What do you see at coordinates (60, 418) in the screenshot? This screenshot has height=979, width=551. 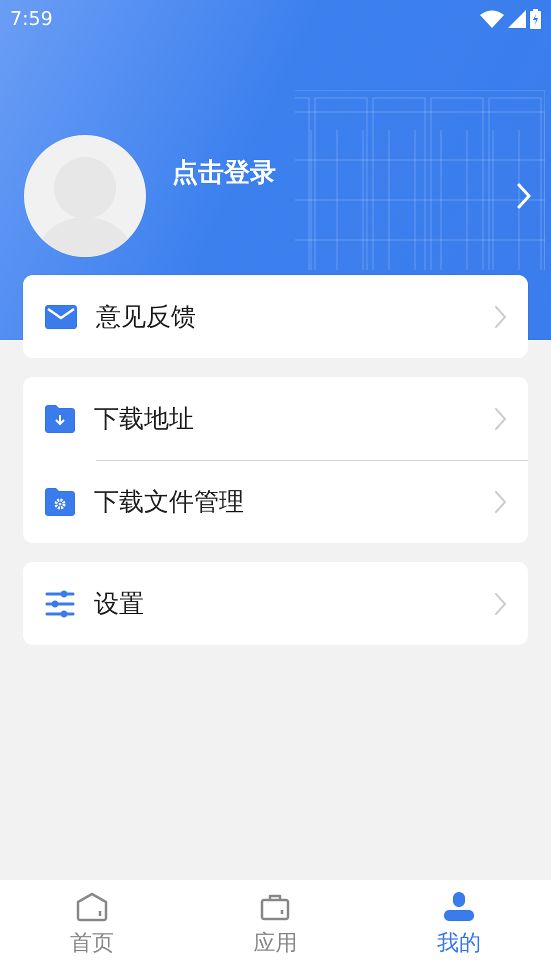 I see `folder-download-icon` at bounding box center [60, 418].